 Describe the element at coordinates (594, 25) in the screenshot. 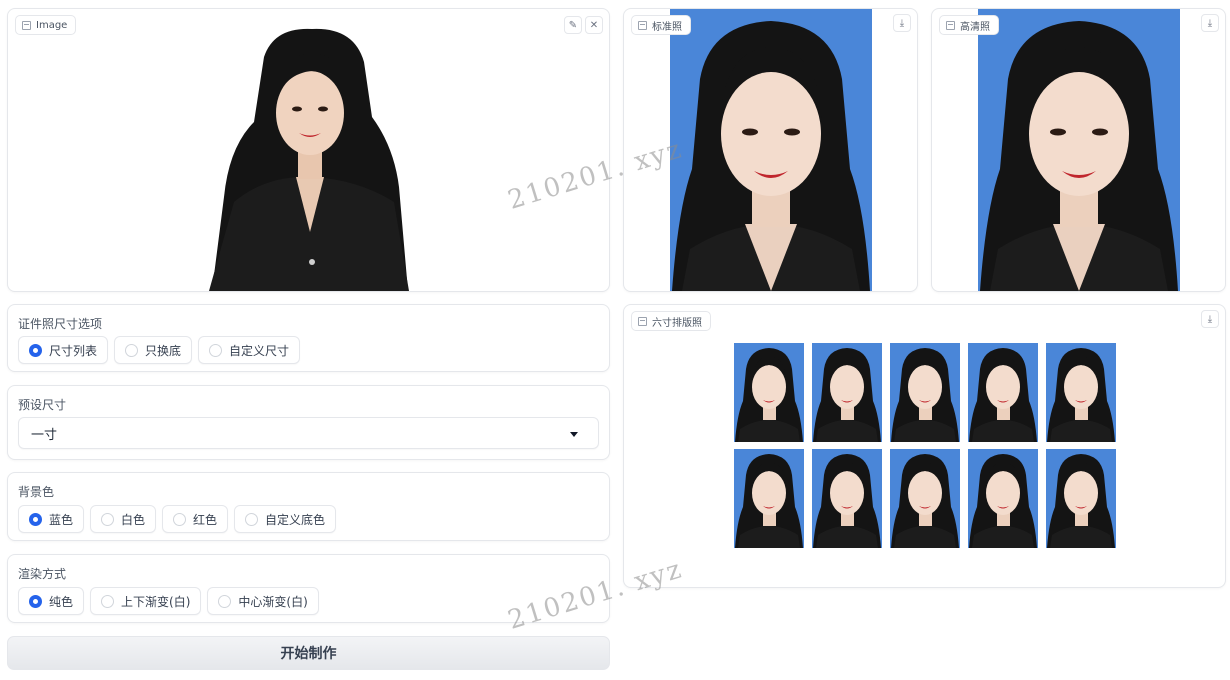

I see `close-icon: ✕` at that location.